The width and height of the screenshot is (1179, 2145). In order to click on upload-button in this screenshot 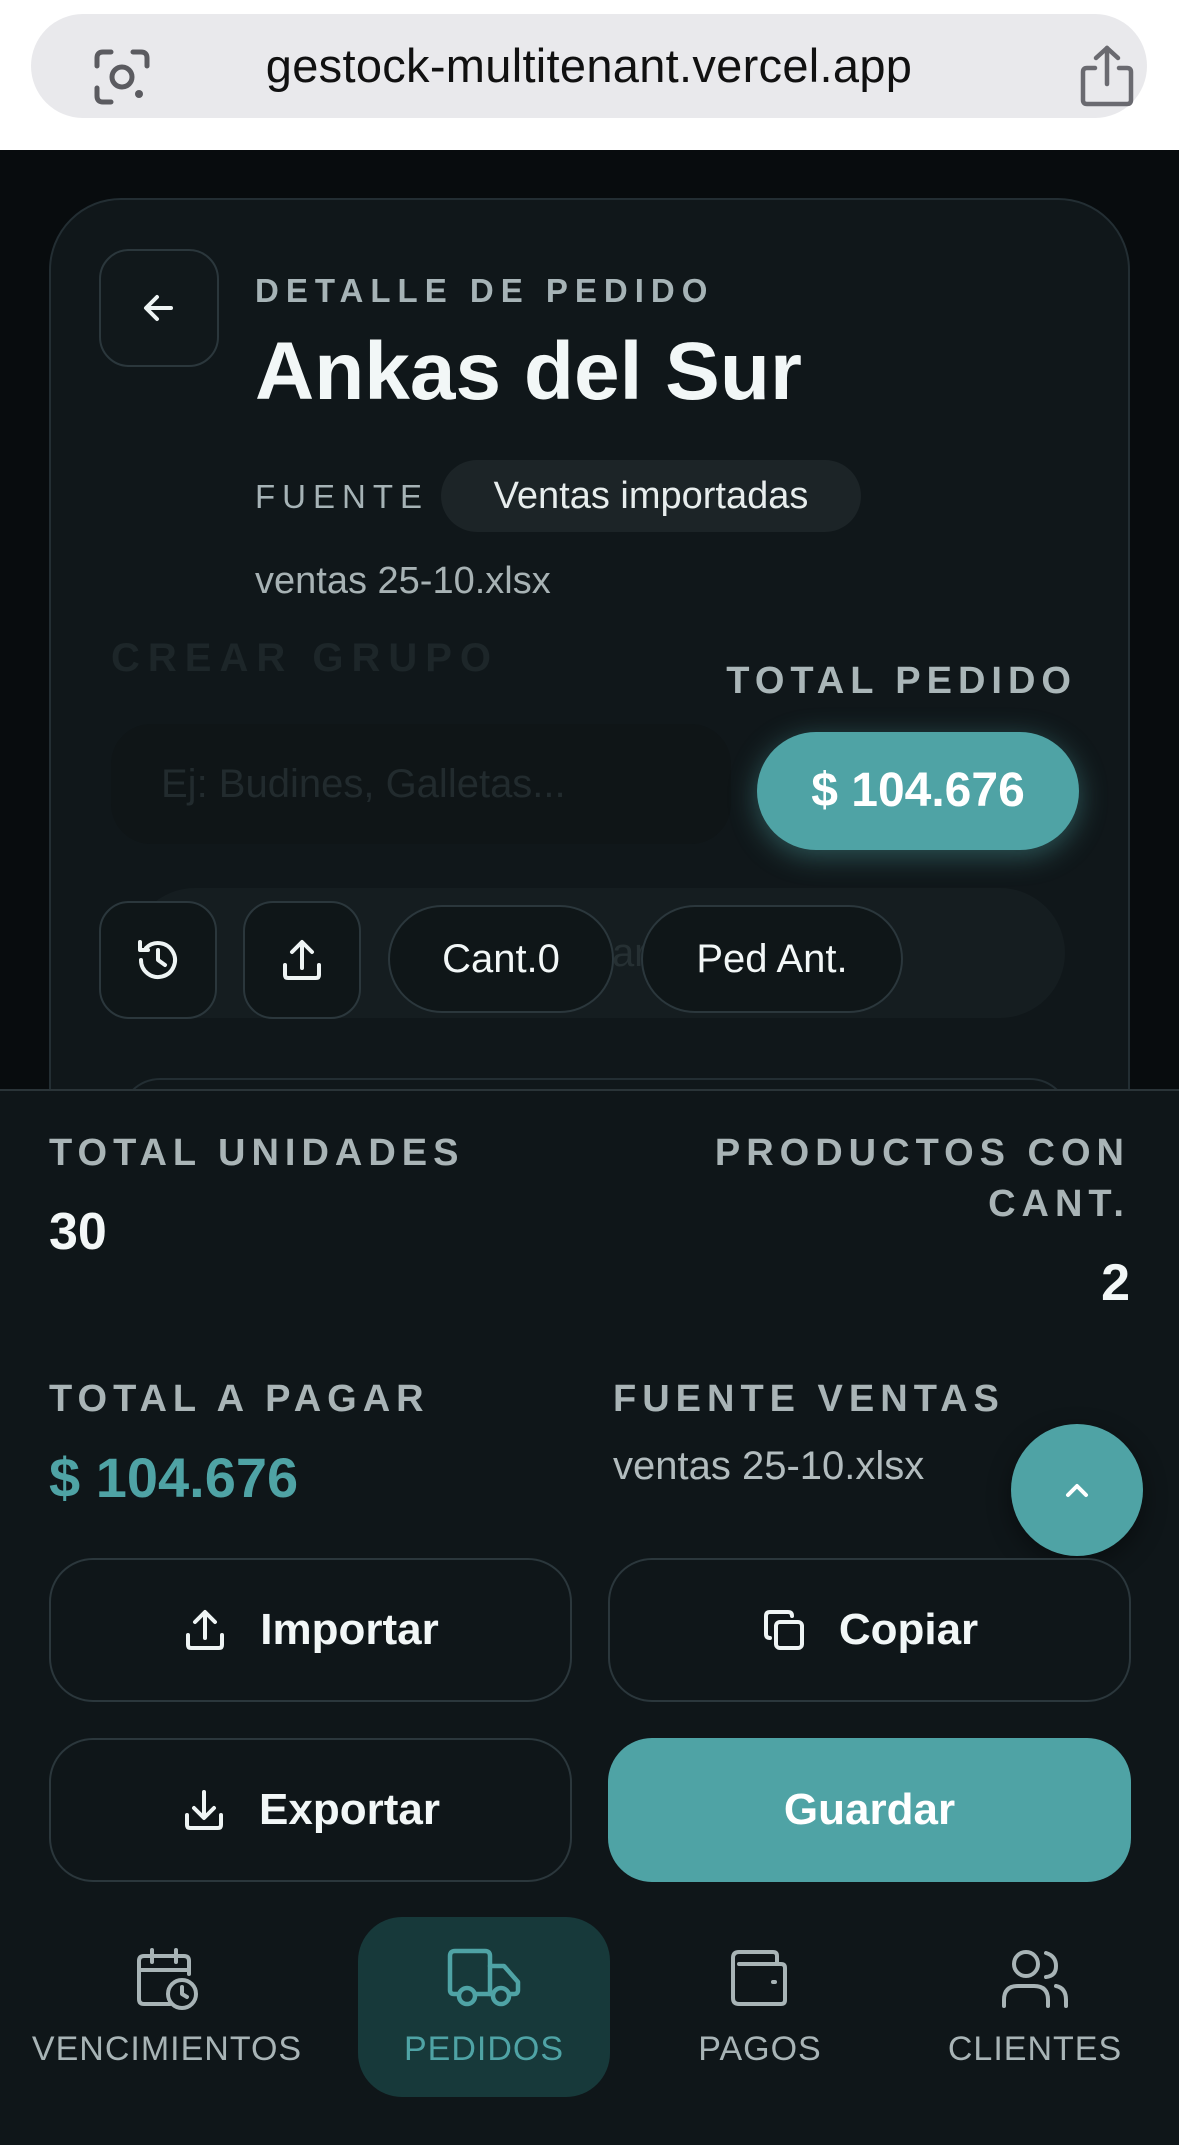, I will do `click(302, 960)`.